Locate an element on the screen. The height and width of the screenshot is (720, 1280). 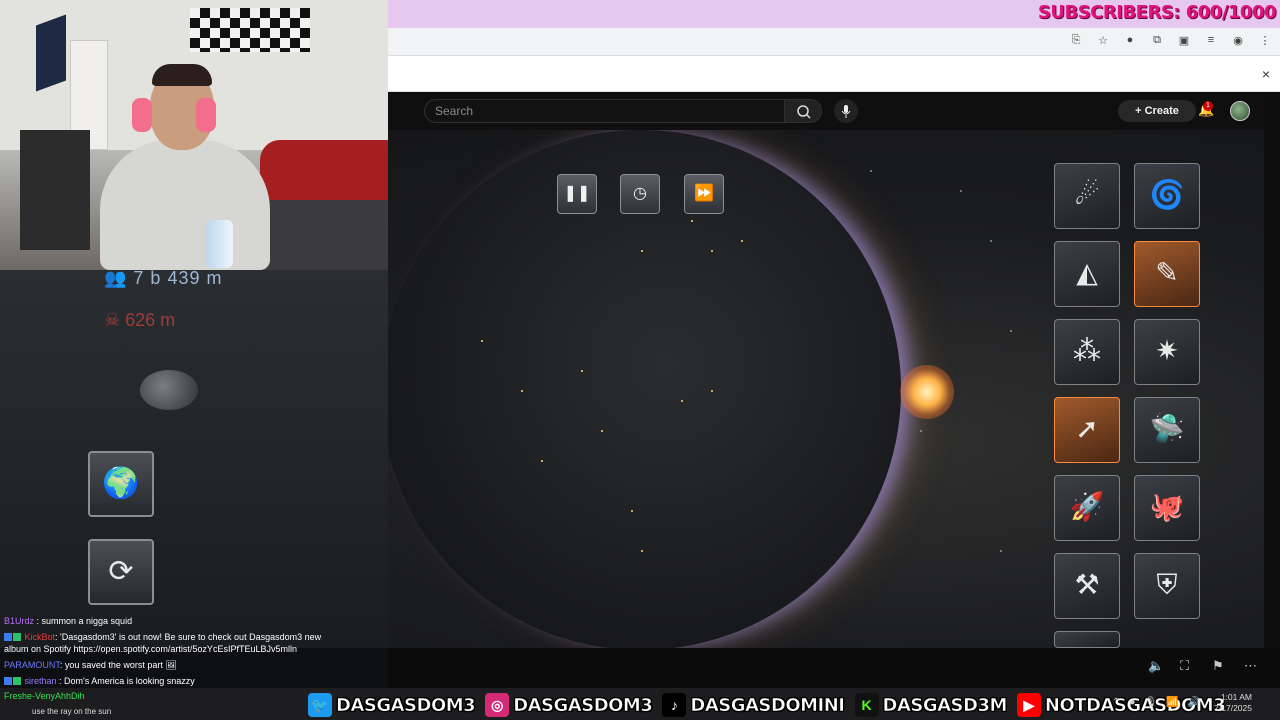
stream-banner: SUBSCRIBERS: 600/1000 is located at coordinates (834, 14).